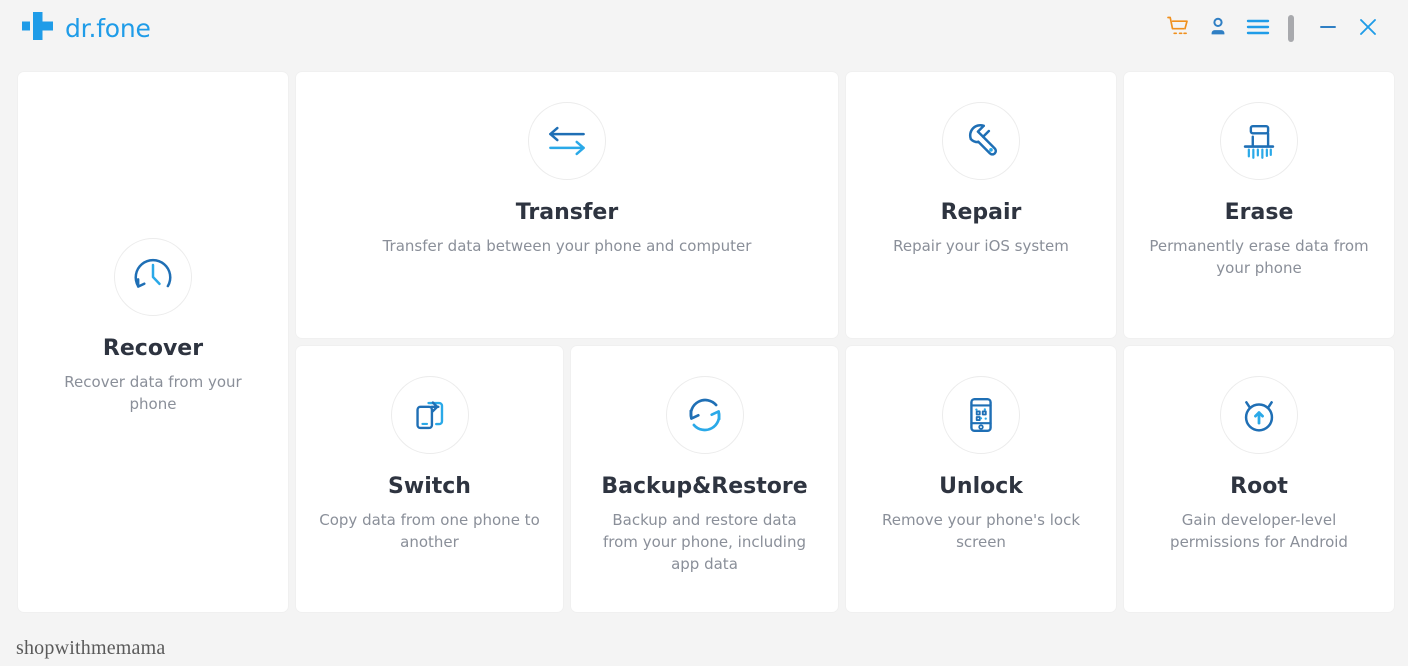 The image size is (1408, 666). I want to click on card-description: Repair your iOS system, so click(981, 246).